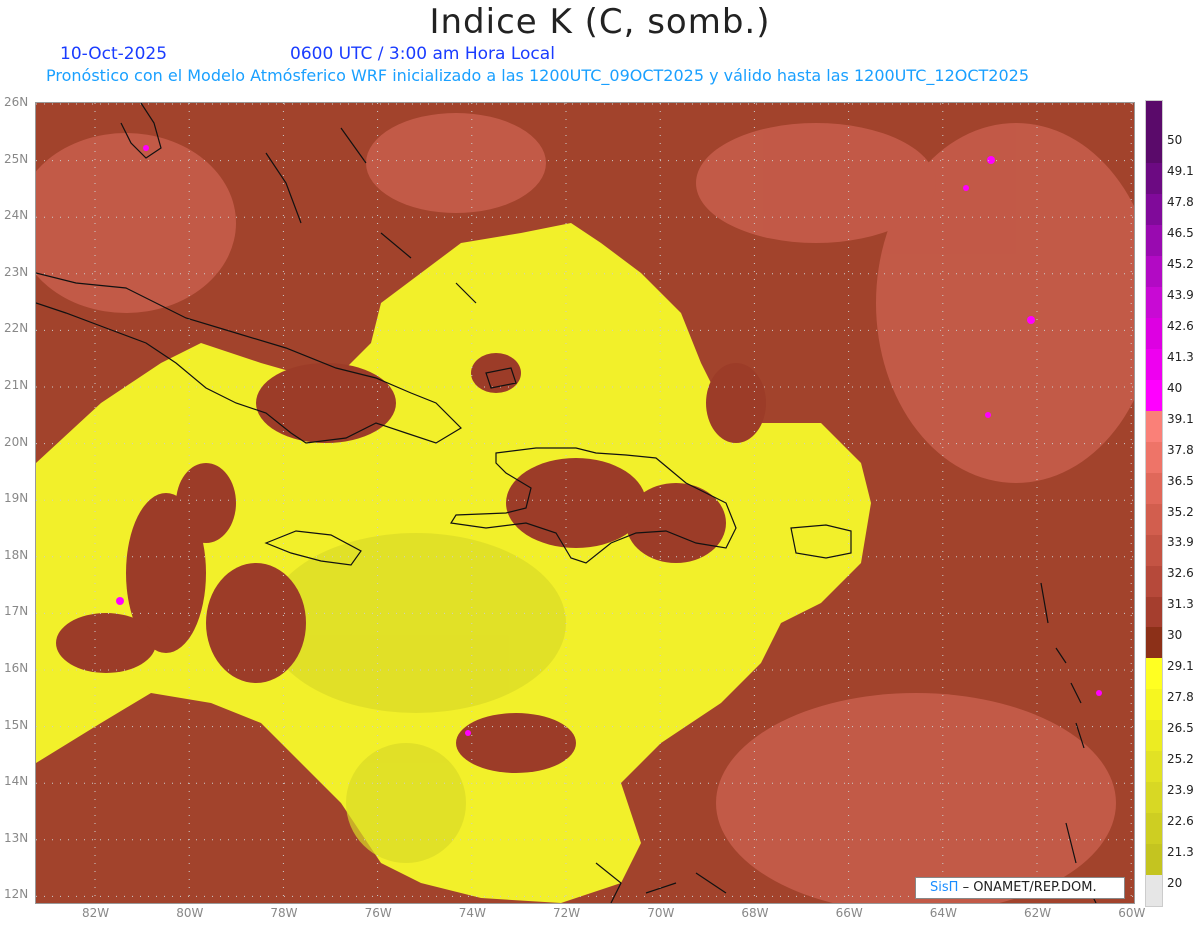 The height and width of the screenshot is (927, 1200). Describe the element at coordinates (600, 22) in the screenshot. I see `map-title: Indice K (C, somb.)` at that location.